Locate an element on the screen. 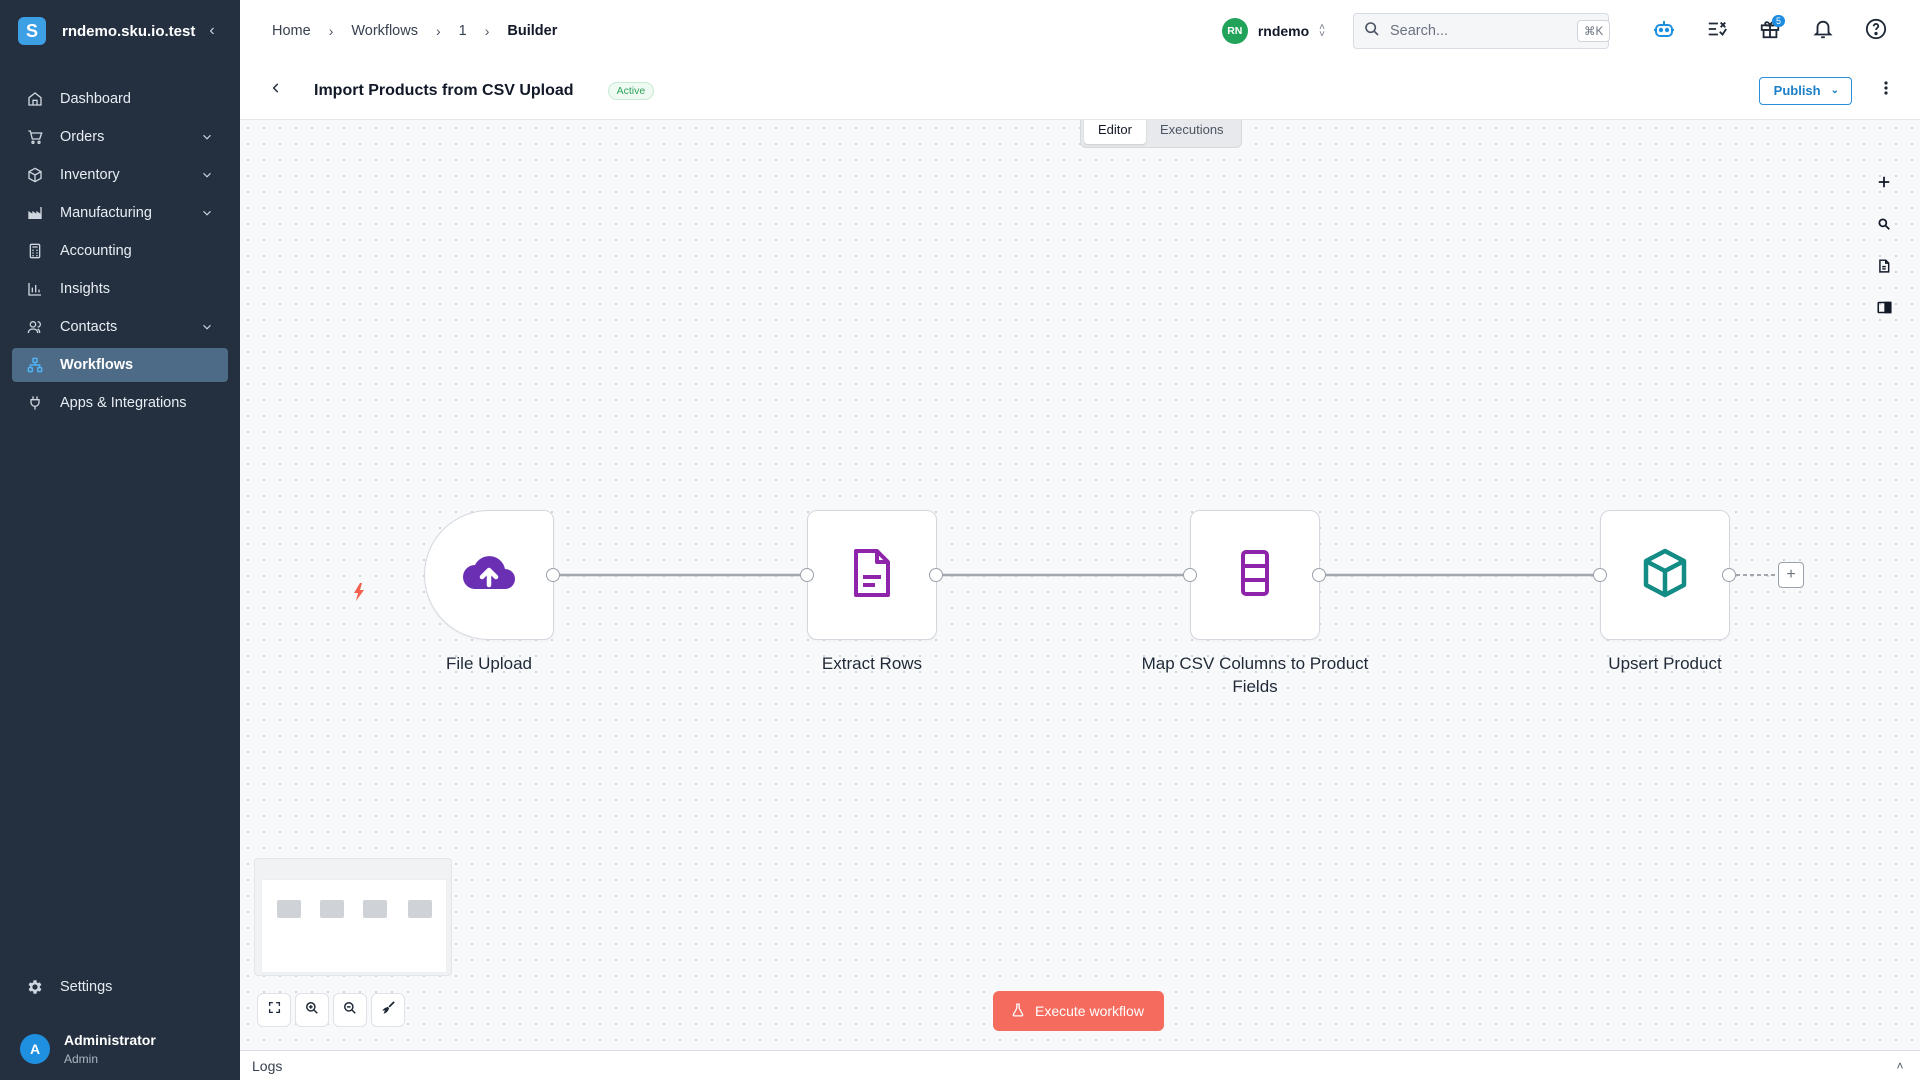  sidebar-item-dashboard: Dashboard is located at coordinates (120, 99).